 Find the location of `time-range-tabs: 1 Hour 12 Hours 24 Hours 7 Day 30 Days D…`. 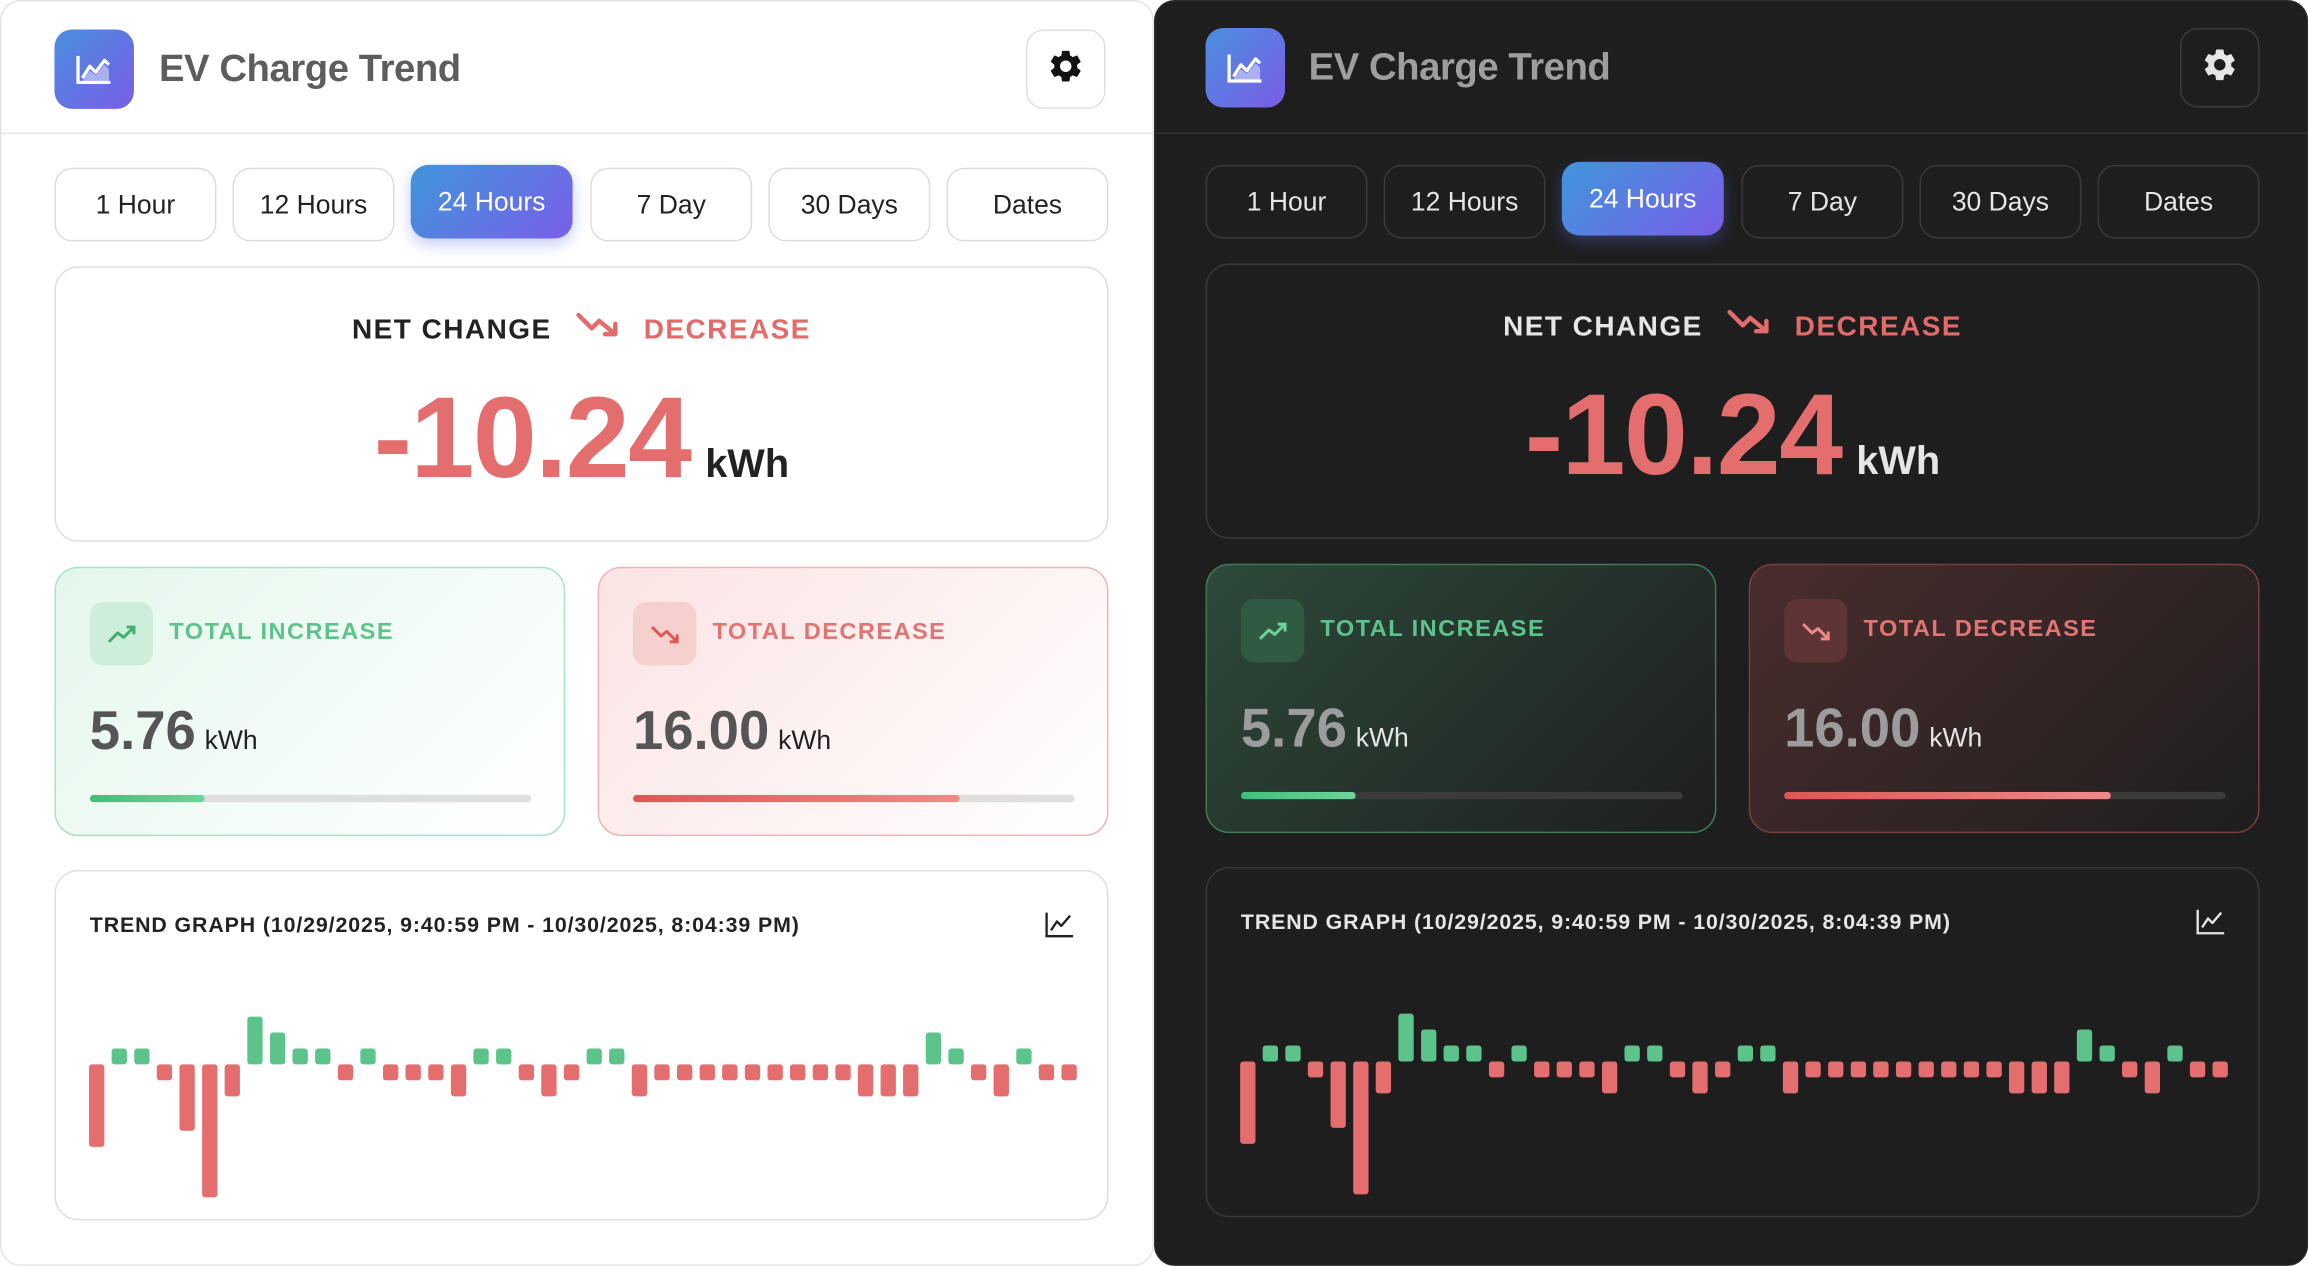

time-range-tabs: 1 Hour 12 Hours 24 Hours 7 Day 30 Days D… is located at coordinates (581, 203).